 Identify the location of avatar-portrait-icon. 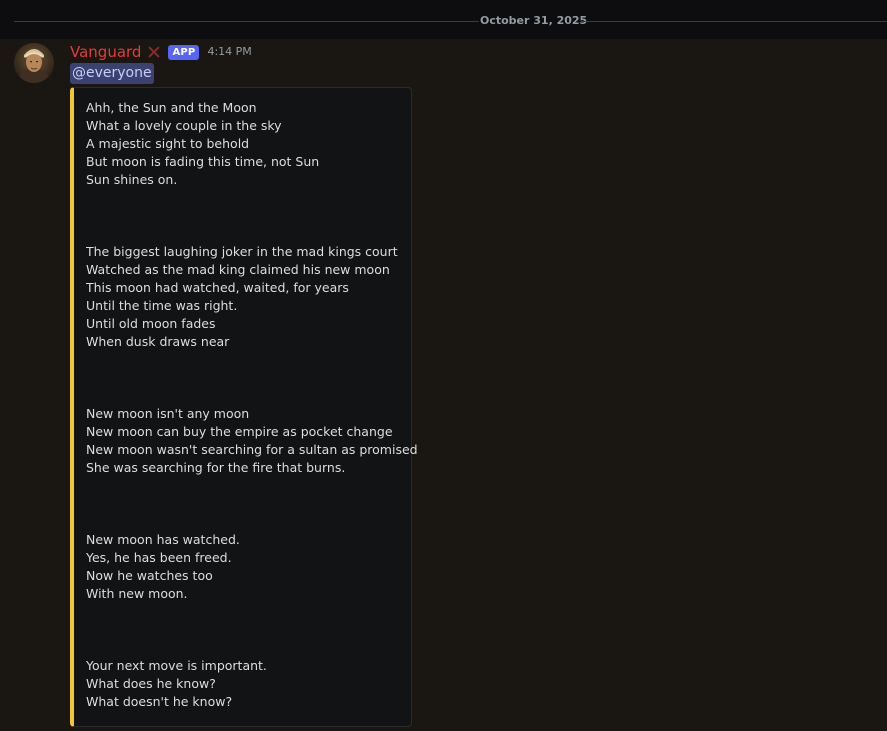
(34, 63).